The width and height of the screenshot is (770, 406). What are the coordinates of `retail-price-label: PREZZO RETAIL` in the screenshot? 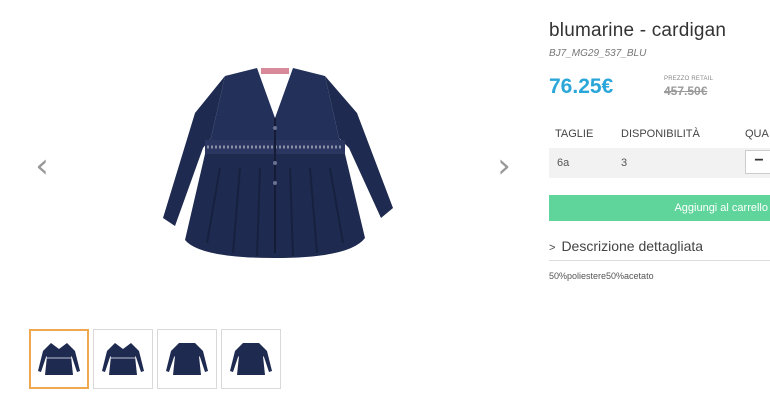 It's located at (689, 79).